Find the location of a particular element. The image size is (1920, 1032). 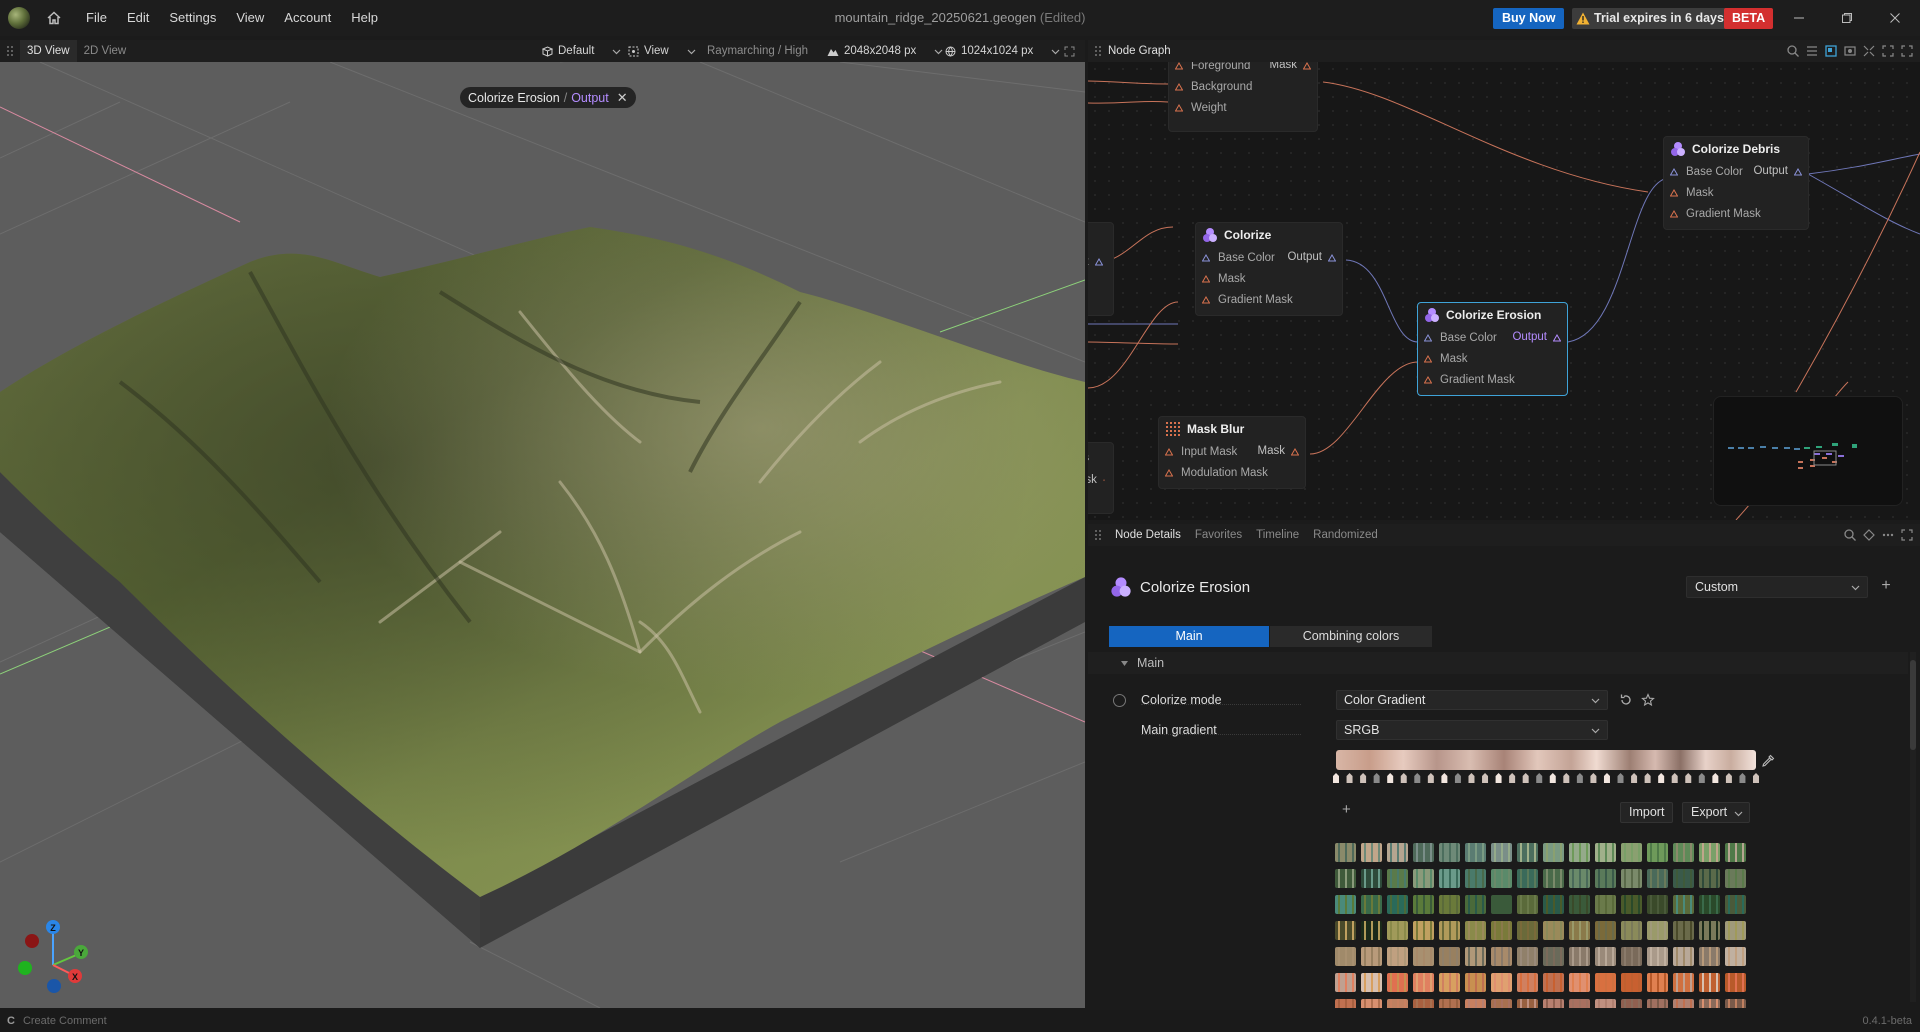

camera-select: Default is located at coordinates (581, 51).